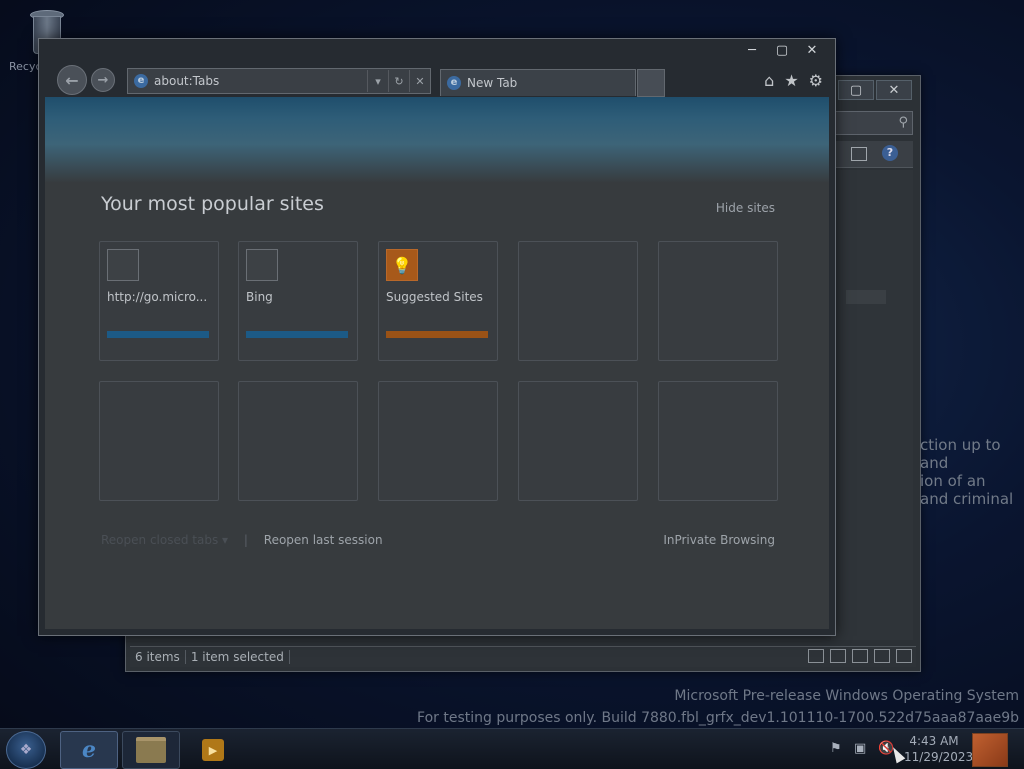 This screenshot has height=769, width=1024. I want to click on action-center-flag-icon: ⚑, so click(836, 748).